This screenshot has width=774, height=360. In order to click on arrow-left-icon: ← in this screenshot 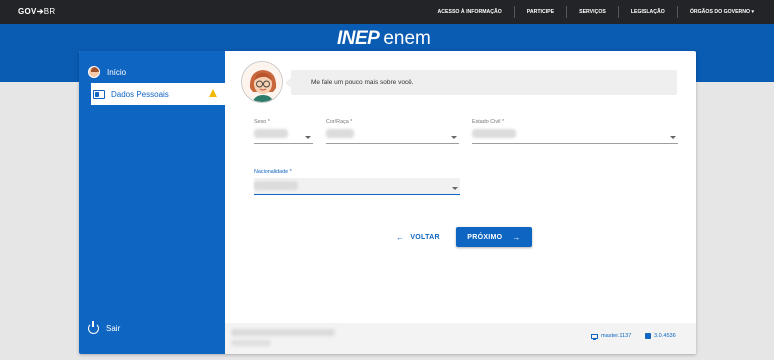, I will do `click(400, 237)`.